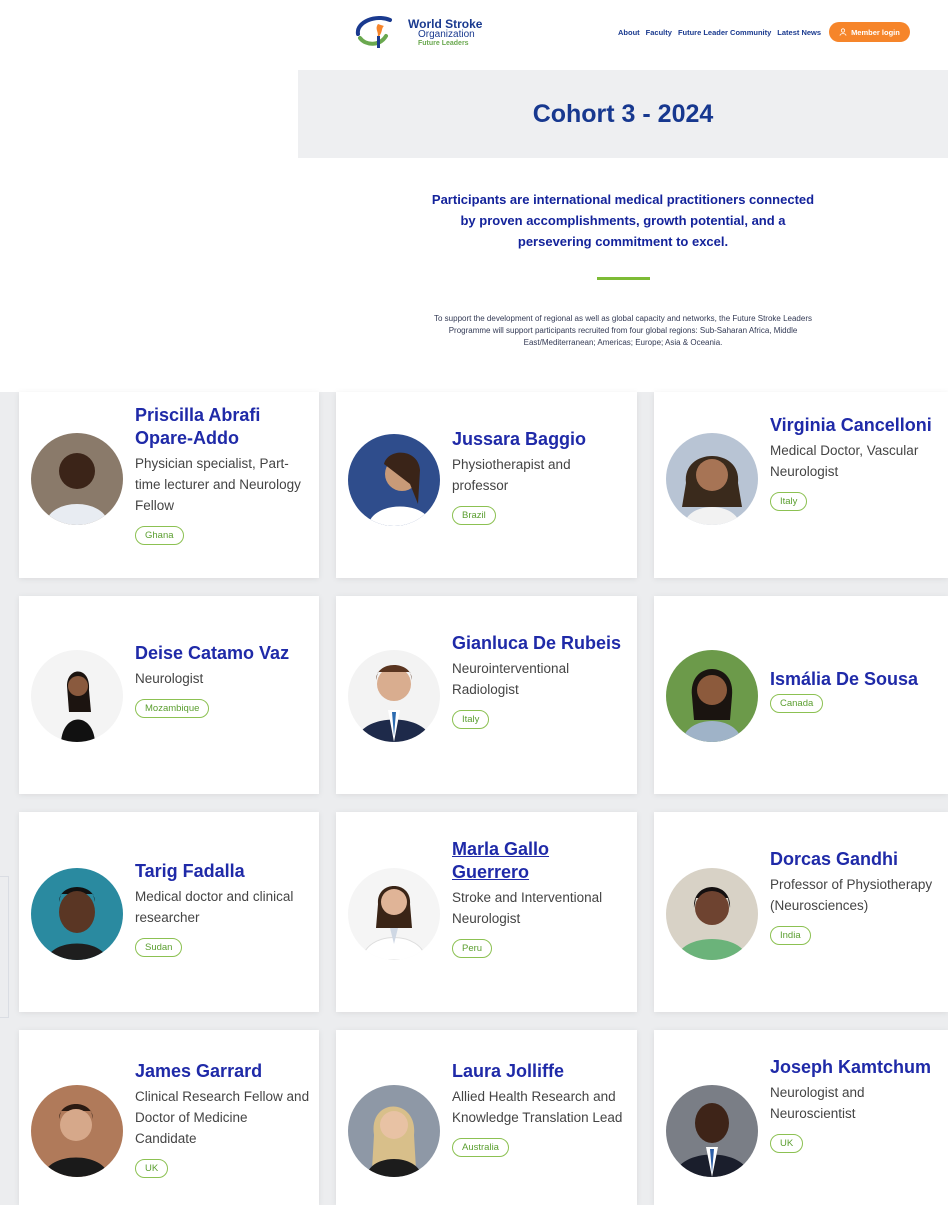 The height and width of the screenshot is (1205, 948). Describe the element at coordinates (511, 475) in the screenshot. I see `participant-role: Physiotherapist and professor` at that location.